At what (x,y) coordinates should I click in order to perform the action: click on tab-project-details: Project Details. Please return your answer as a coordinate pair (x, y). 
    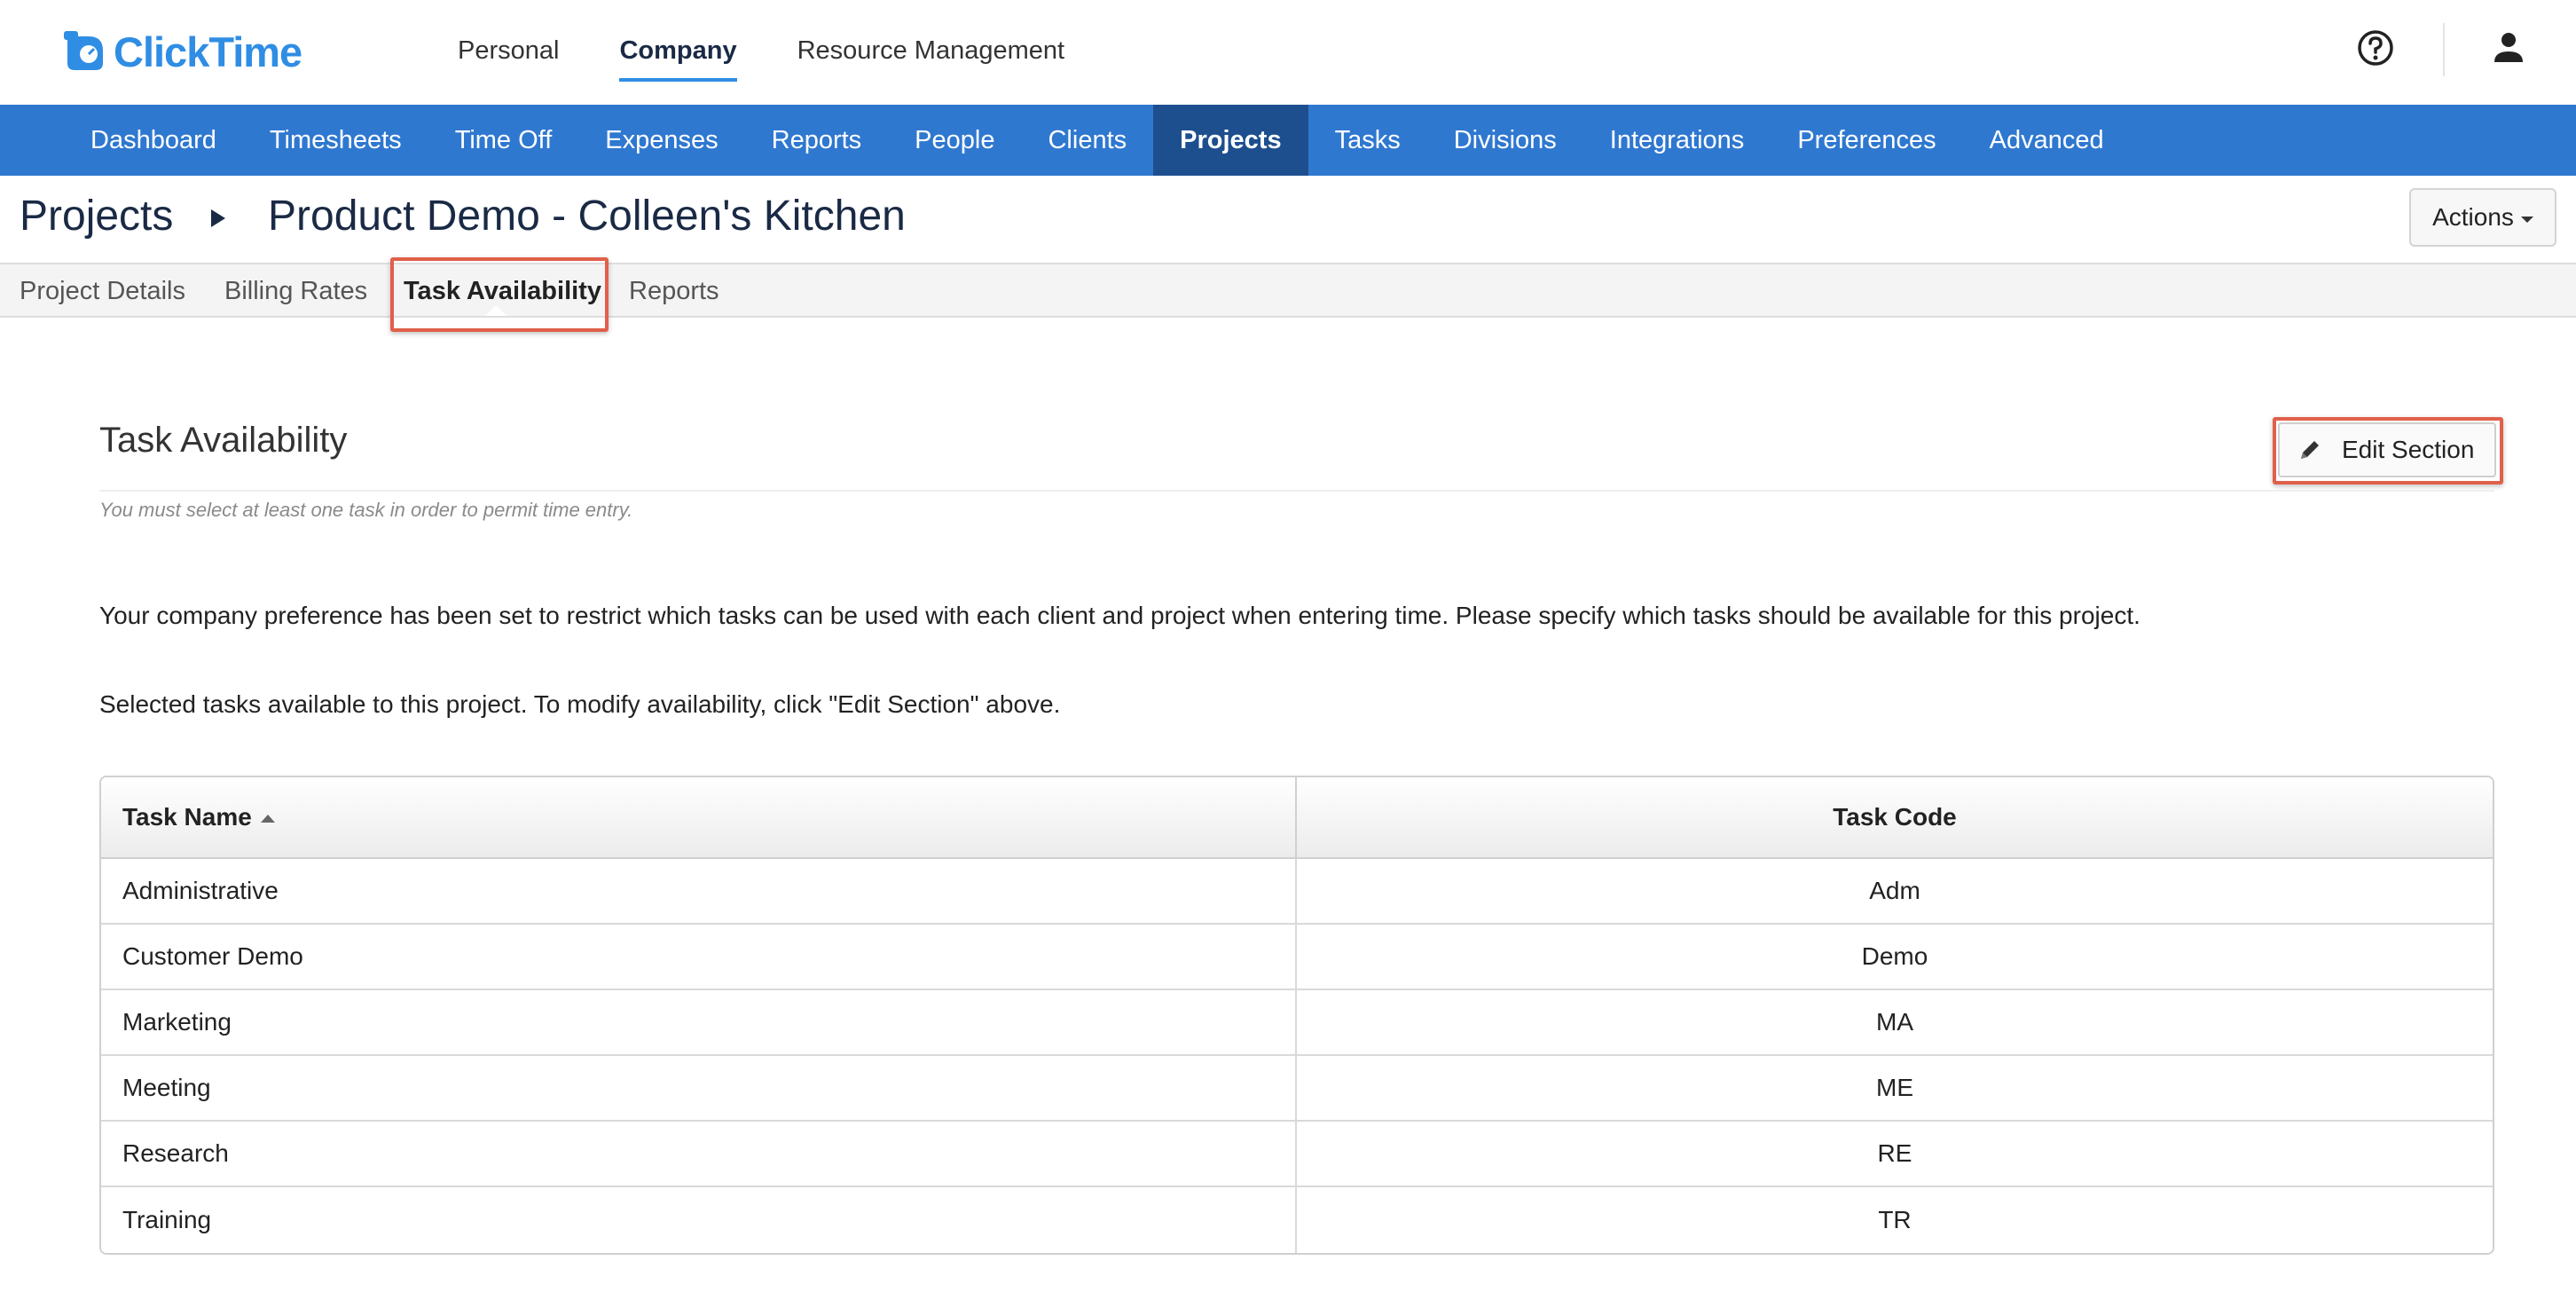
    Looking at the image, I should click on (102, 291).